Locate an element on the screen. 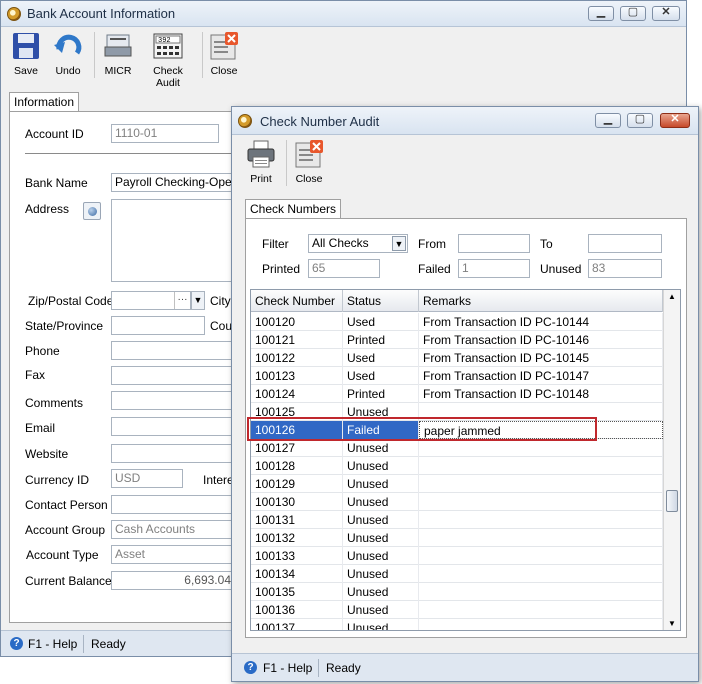 The image size is (702, 684). address-map-button is located at coordinates (92, 211).